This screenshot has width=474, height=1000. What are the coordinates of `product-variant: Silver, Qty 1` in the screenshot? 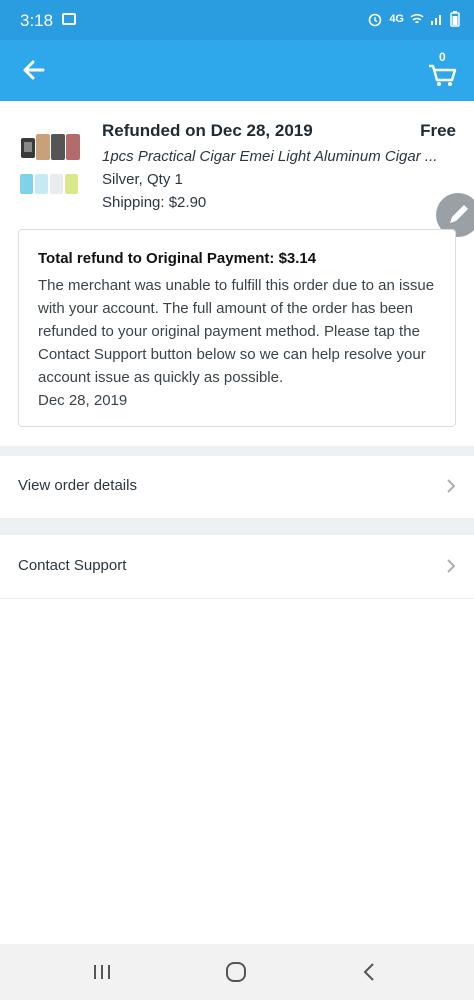 It's located at (142, 179).